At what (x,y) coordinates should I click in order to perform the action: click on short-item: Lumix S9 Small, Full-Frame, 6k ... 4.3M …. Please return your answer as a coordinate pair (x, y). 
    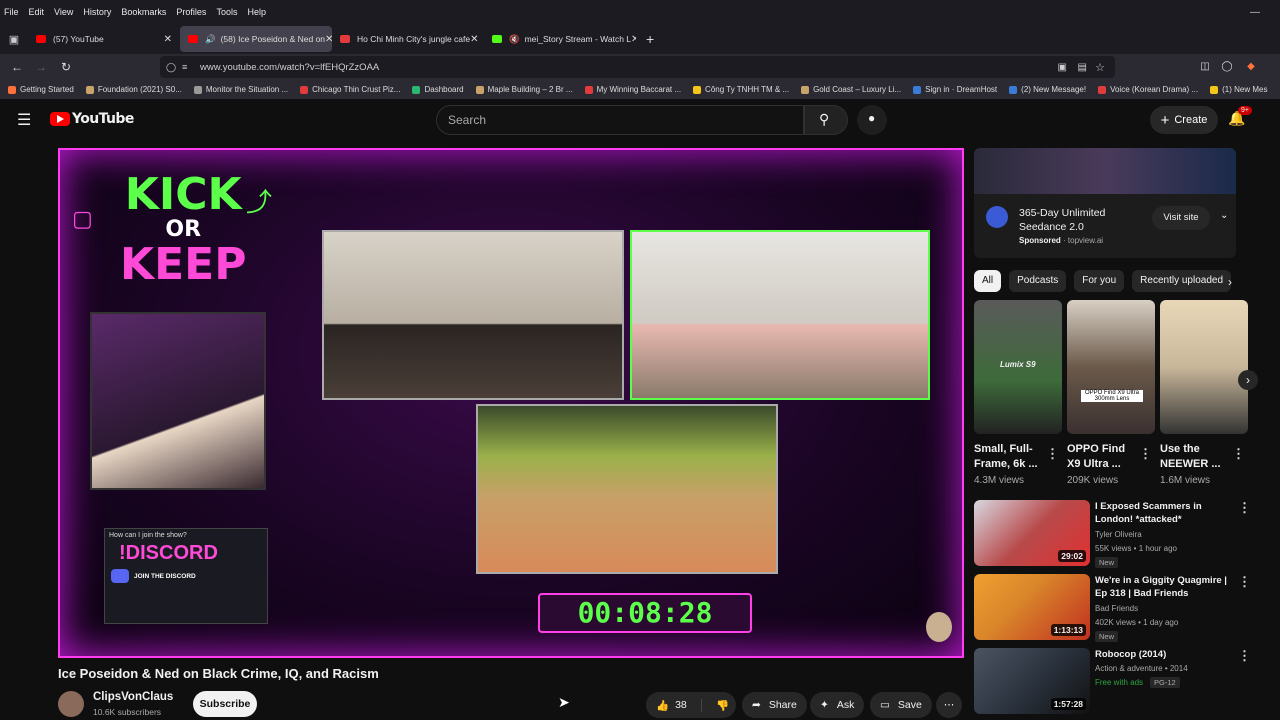
    Looking at the image, I should click on (1018, 393).